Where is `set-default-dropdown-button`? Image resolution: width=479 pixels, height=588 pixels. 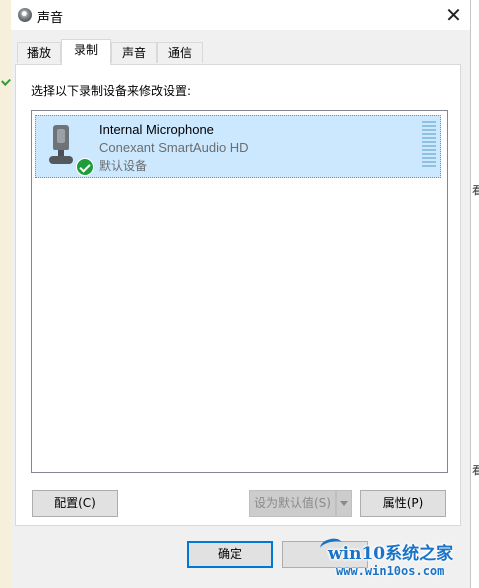
set-default-dropdown-button is located at coordinates (344, 503).